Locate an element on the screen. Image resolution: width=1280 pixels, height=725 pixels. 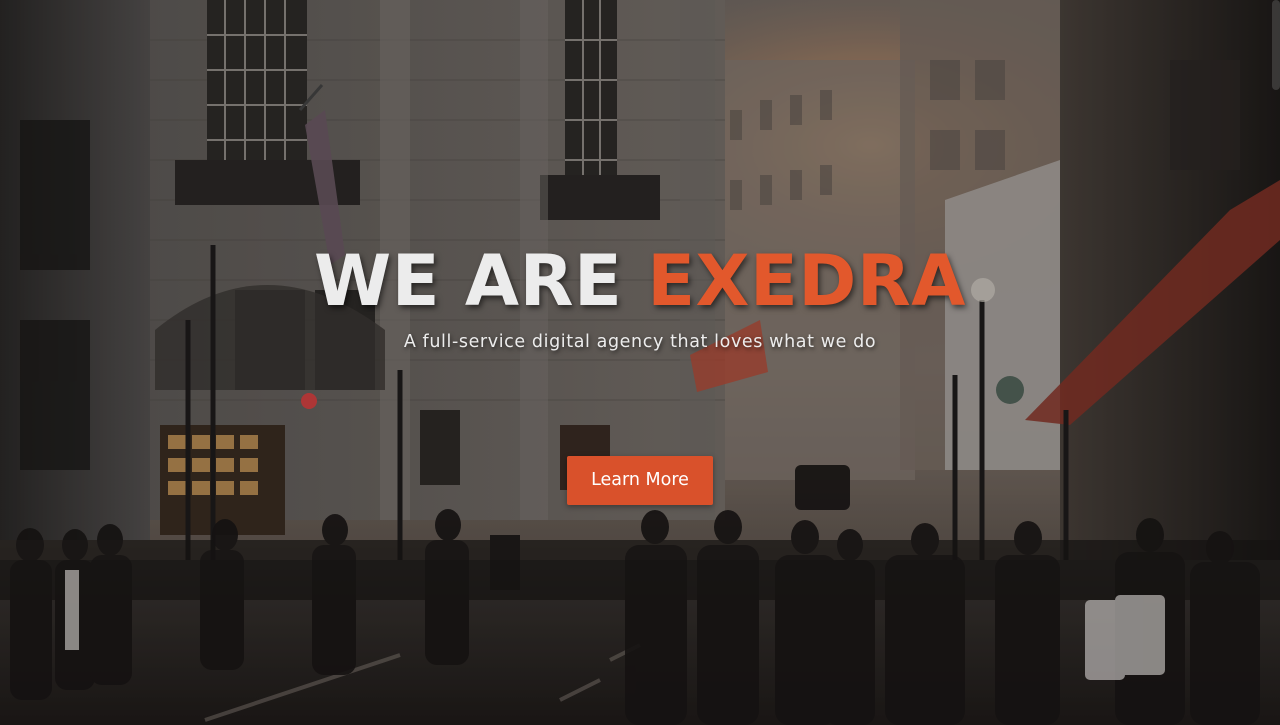
headline-intro: WE ARE is located at coordinates (481, 281).